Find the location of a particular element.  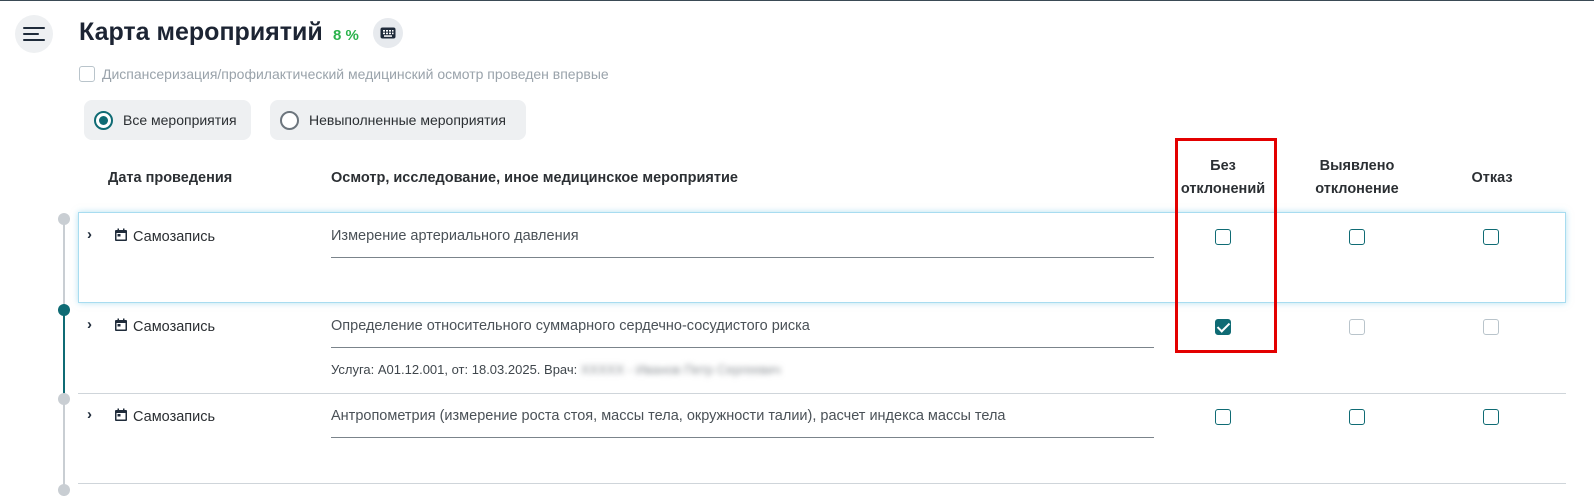

timeline-dot-active is located at coordinates (64, 310).